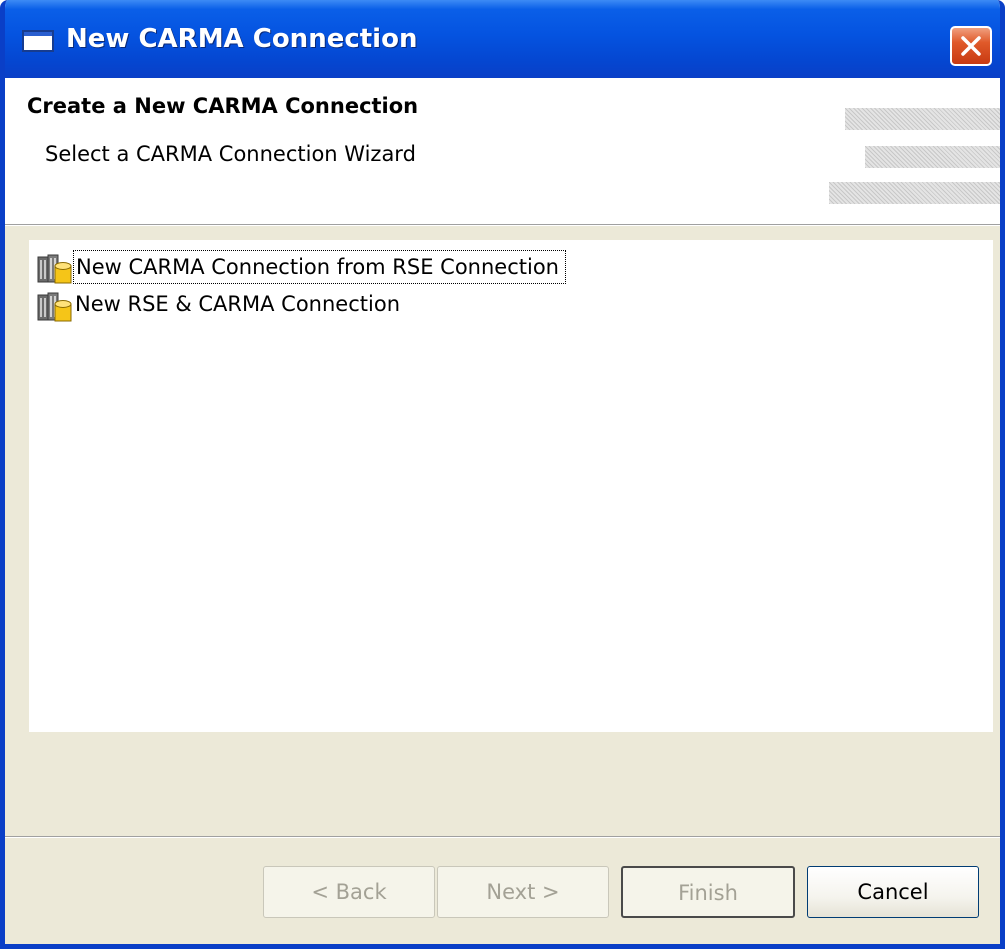 The image size is (1005, 949). I want to click on wizard-item-label: New CARMA Connection from RSE Connection, so click(319, 267).